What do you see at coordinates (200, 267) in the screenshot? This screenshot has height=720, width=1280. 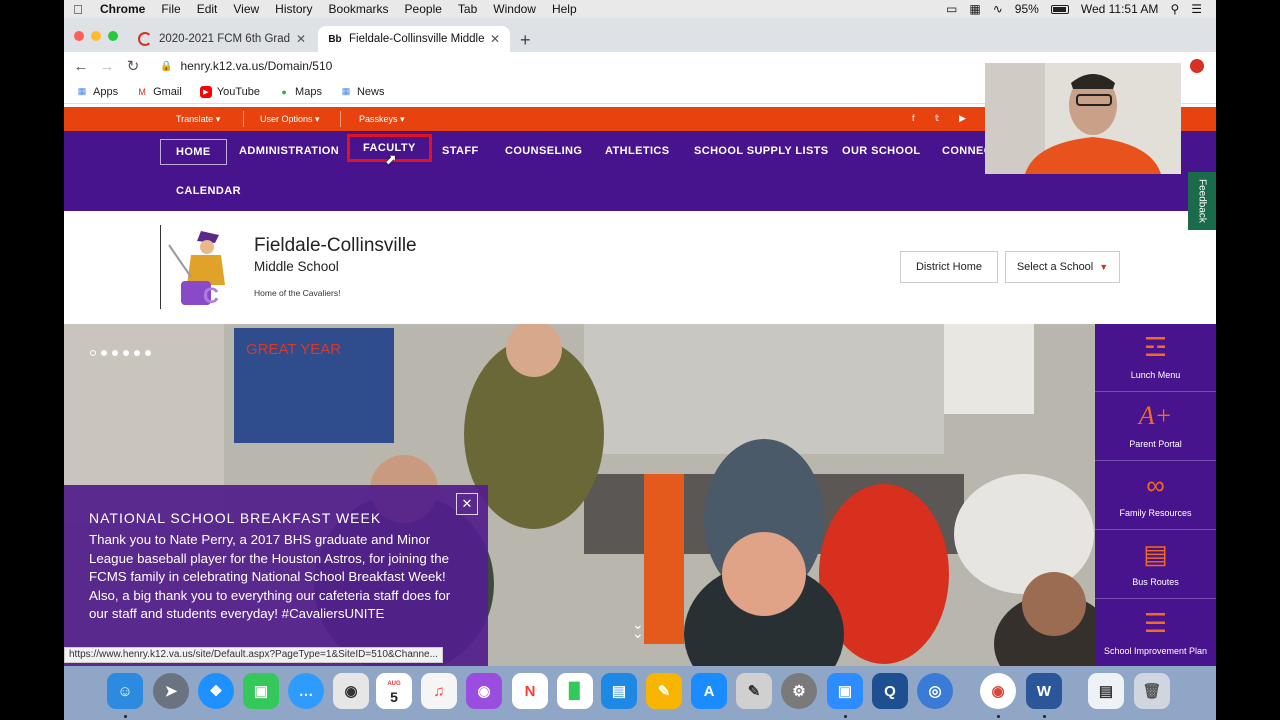 I see `cavalier-mascot-logo: C` at bounding box center [200, 267].